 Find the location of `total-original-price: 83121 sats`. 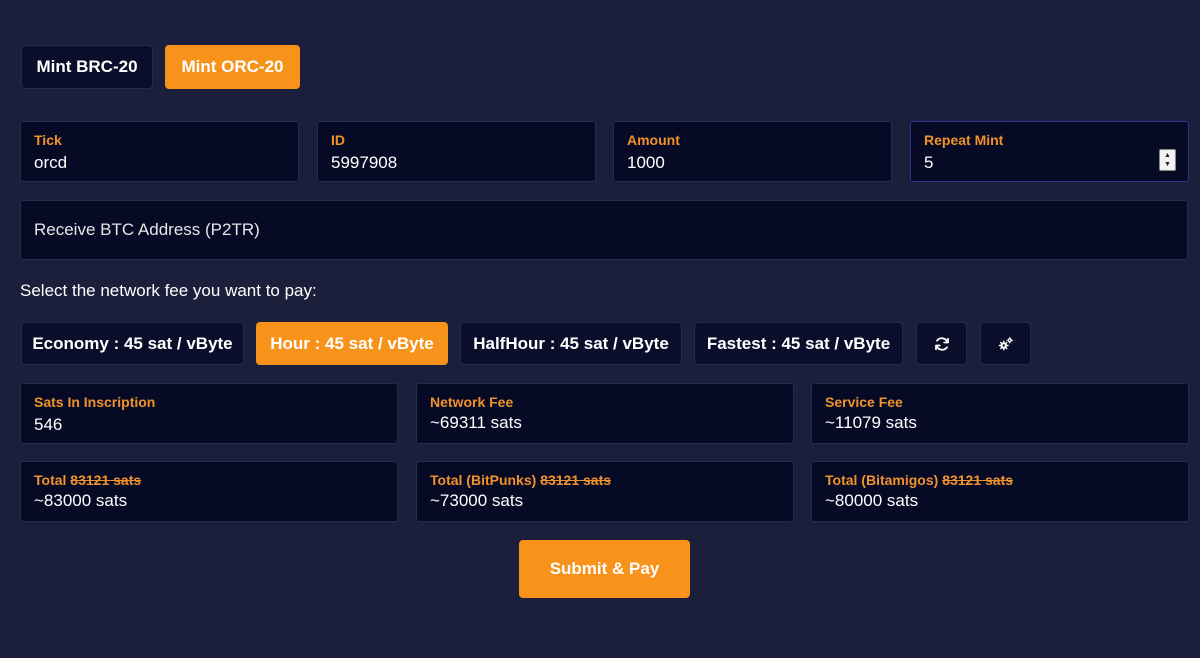

total-original-price: 83121 sats is located at coordinates (106, 480).